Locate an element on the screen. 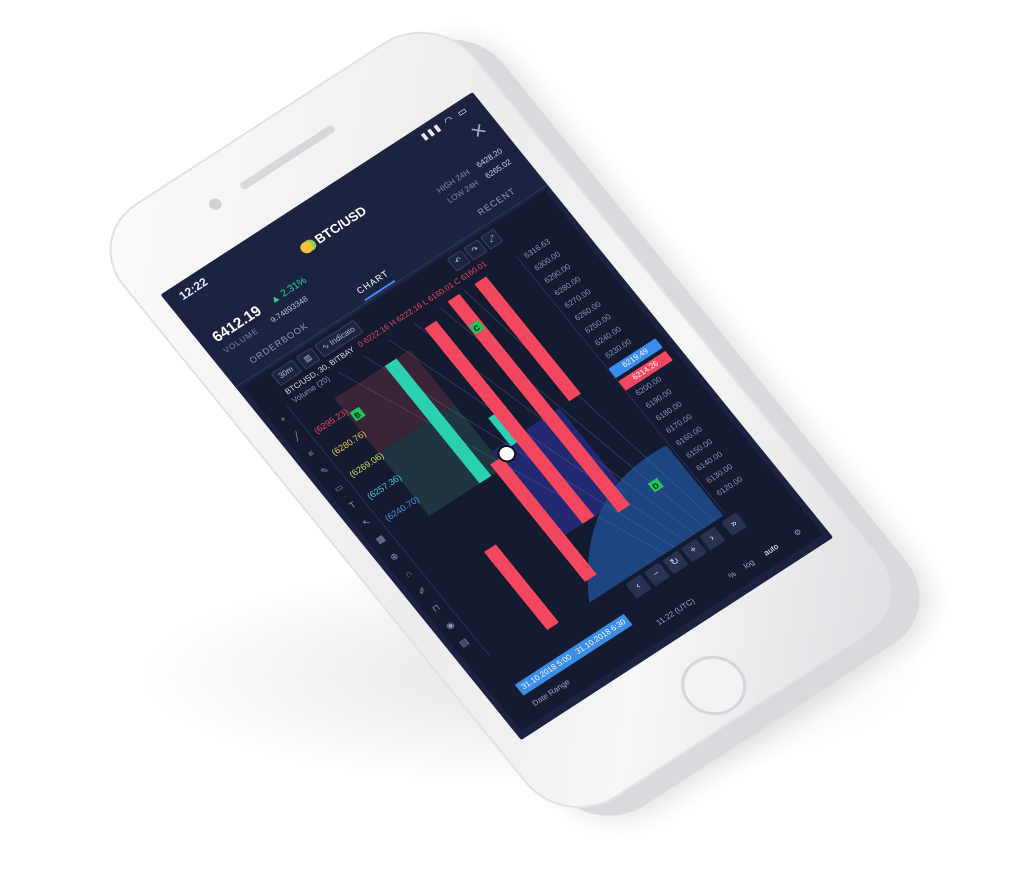 The image size is (1009, 879). brush-icon: ✎ is located at coordinates (324, 470).